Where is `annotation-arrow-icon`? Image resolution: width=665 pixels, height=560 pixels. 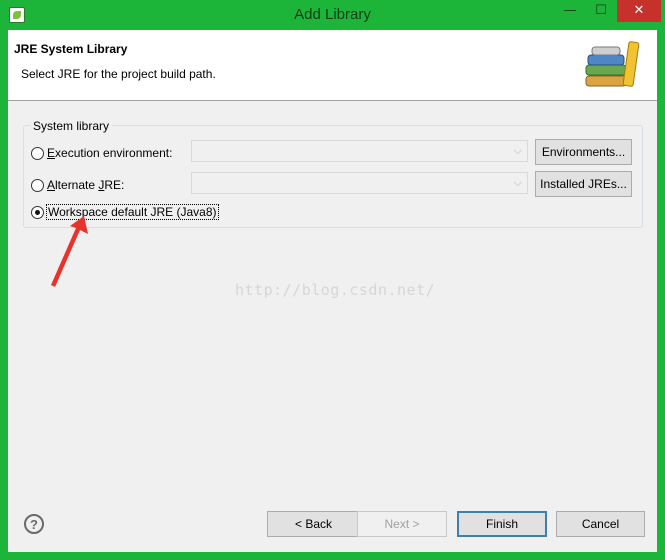
annotation-arrow-icon is located at coordinates (69, 251).